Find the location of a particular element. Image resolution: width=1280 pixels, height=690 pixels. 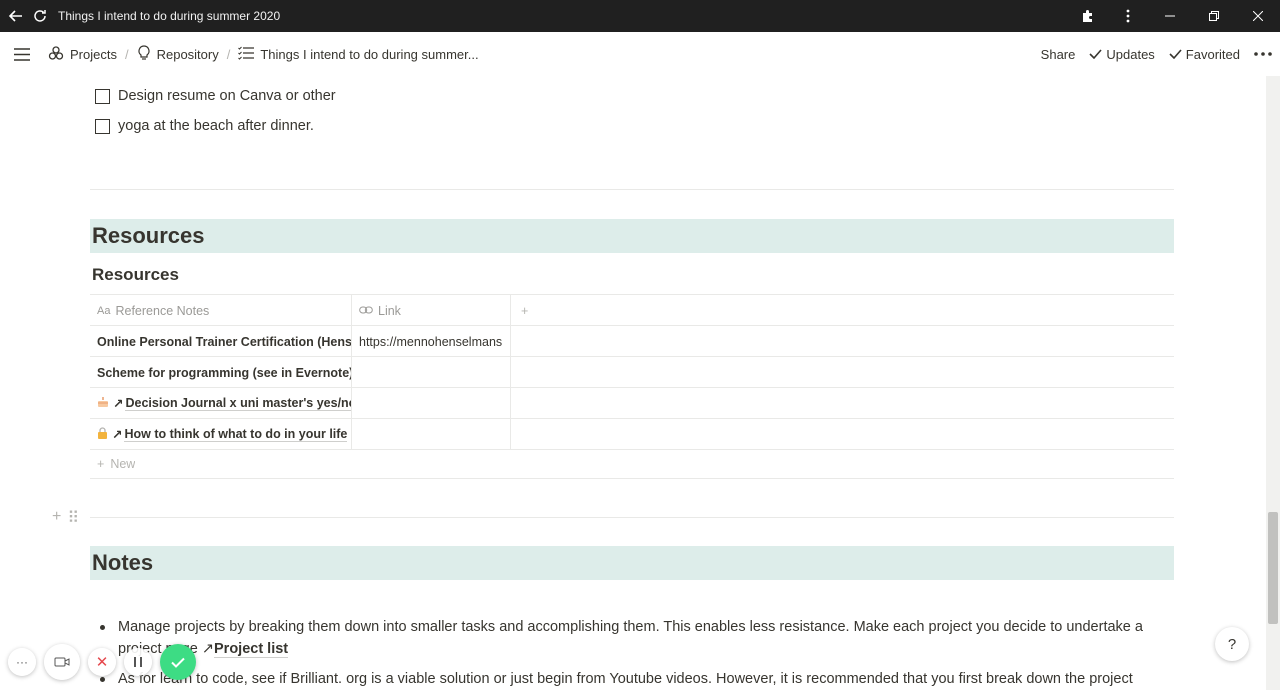

cell-reference-note: ↗ Decision Journal x uni master's yes/no is located at coordinates (221, 403).